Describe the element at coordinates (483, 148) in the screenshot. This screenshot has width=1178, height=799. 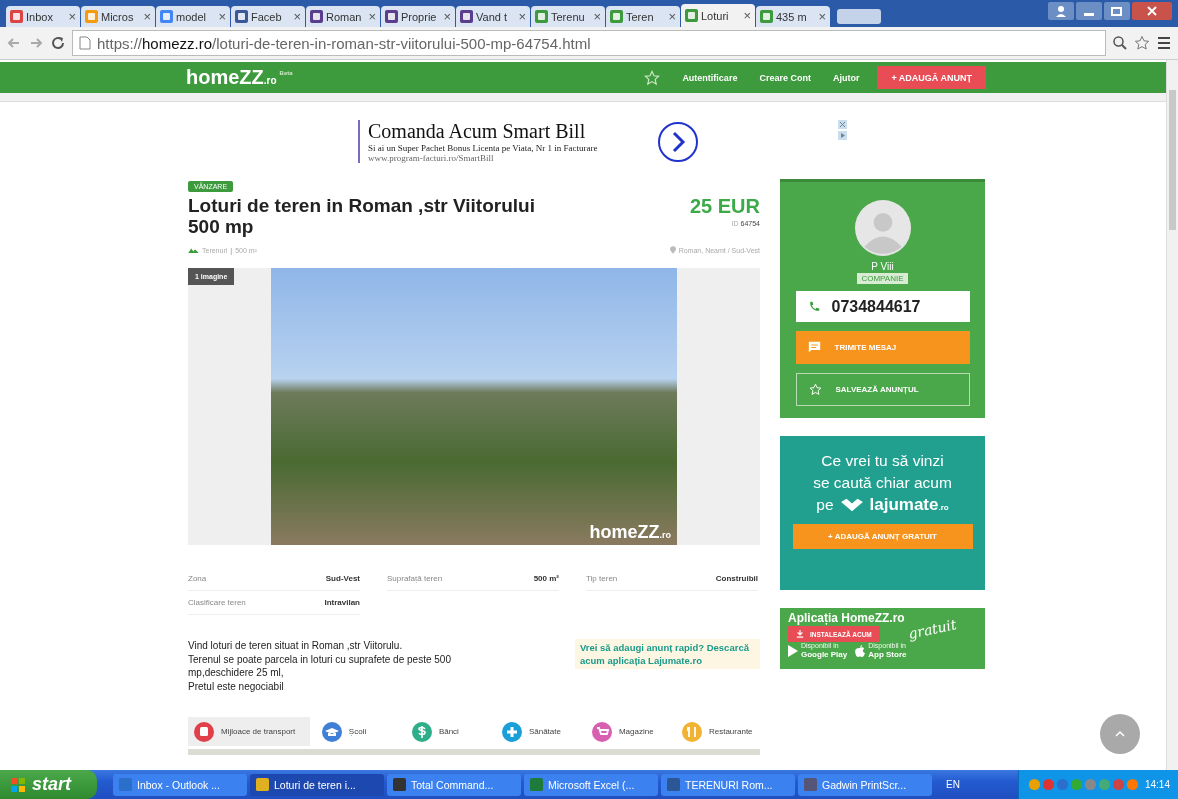
I see `ad-text: Si ai un Super Pachet Bonus Licenta pe Viata, Nr 1 in Facturare` at that location.